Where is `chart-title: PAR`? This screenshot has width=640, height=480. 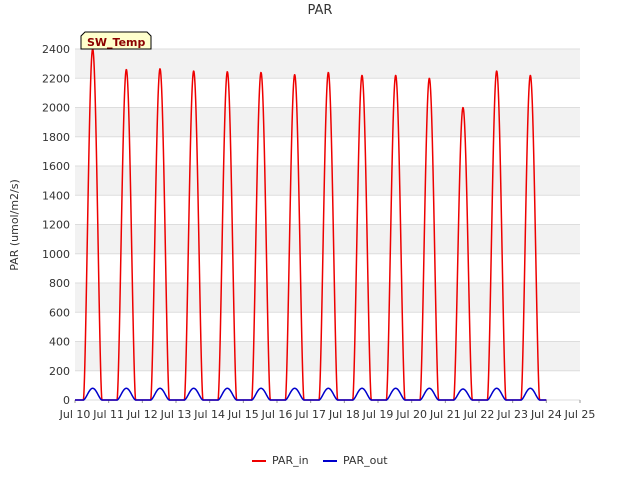
chart-title: PAR is located at coordinates (320, 10).